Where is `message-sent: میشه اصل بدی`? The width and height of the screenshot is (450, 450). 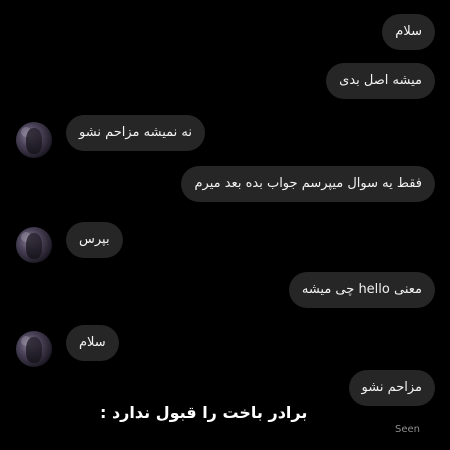
message-sent: میشه اصل بدی is located at coordinates (380, 81).